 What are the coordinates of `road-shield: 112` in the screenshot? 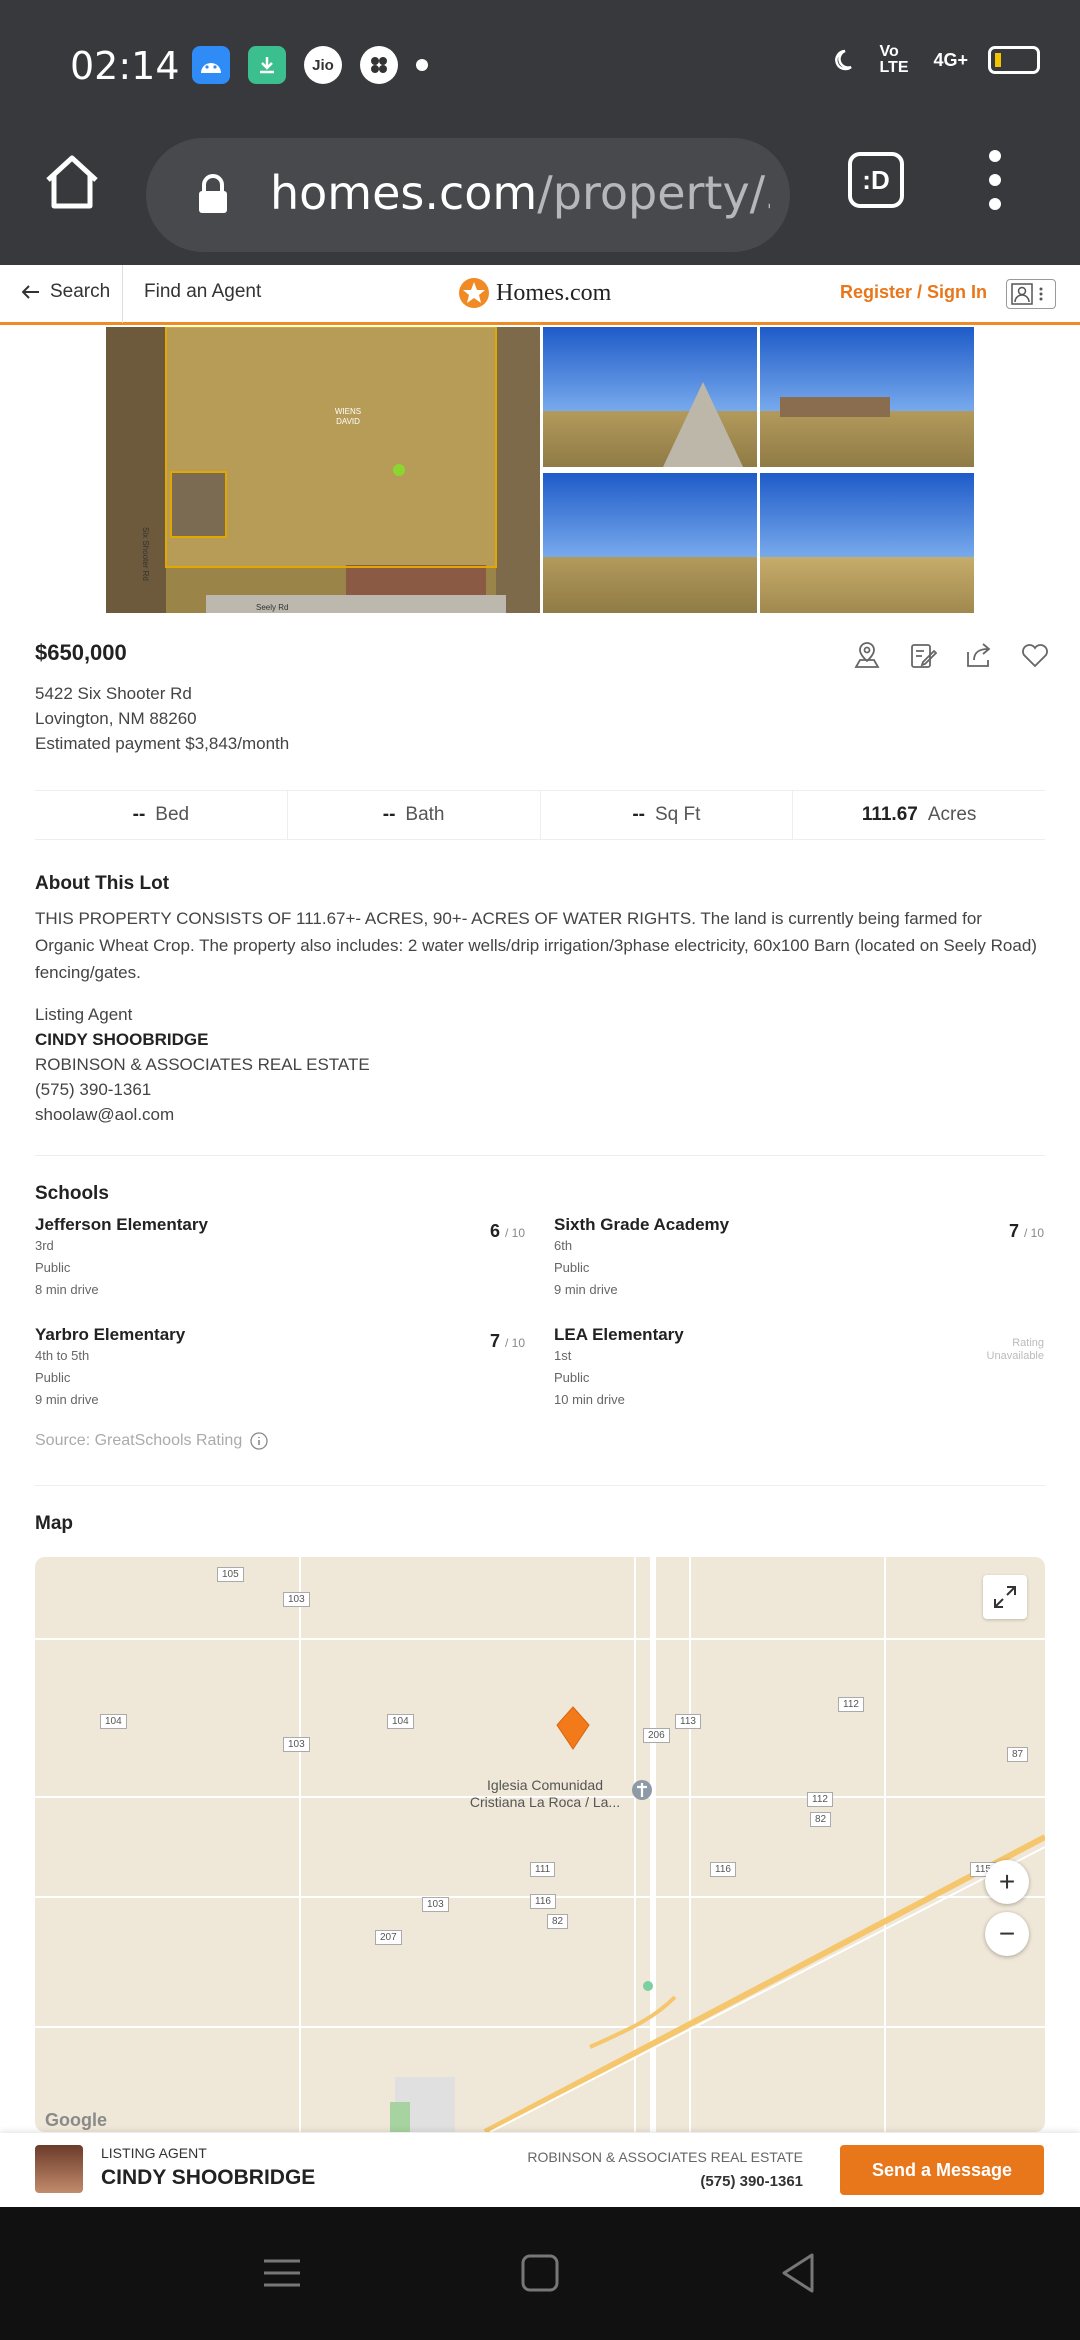 It's located at (820, 1799).